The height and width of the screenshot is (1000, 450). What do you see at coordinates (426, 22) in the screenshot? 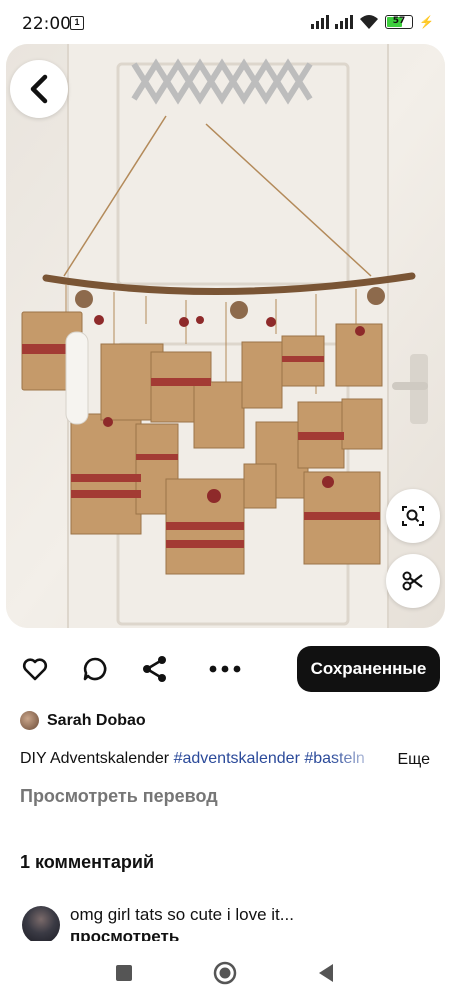
I see `charging-icon: ⚡` at bounding box center [426, 22].